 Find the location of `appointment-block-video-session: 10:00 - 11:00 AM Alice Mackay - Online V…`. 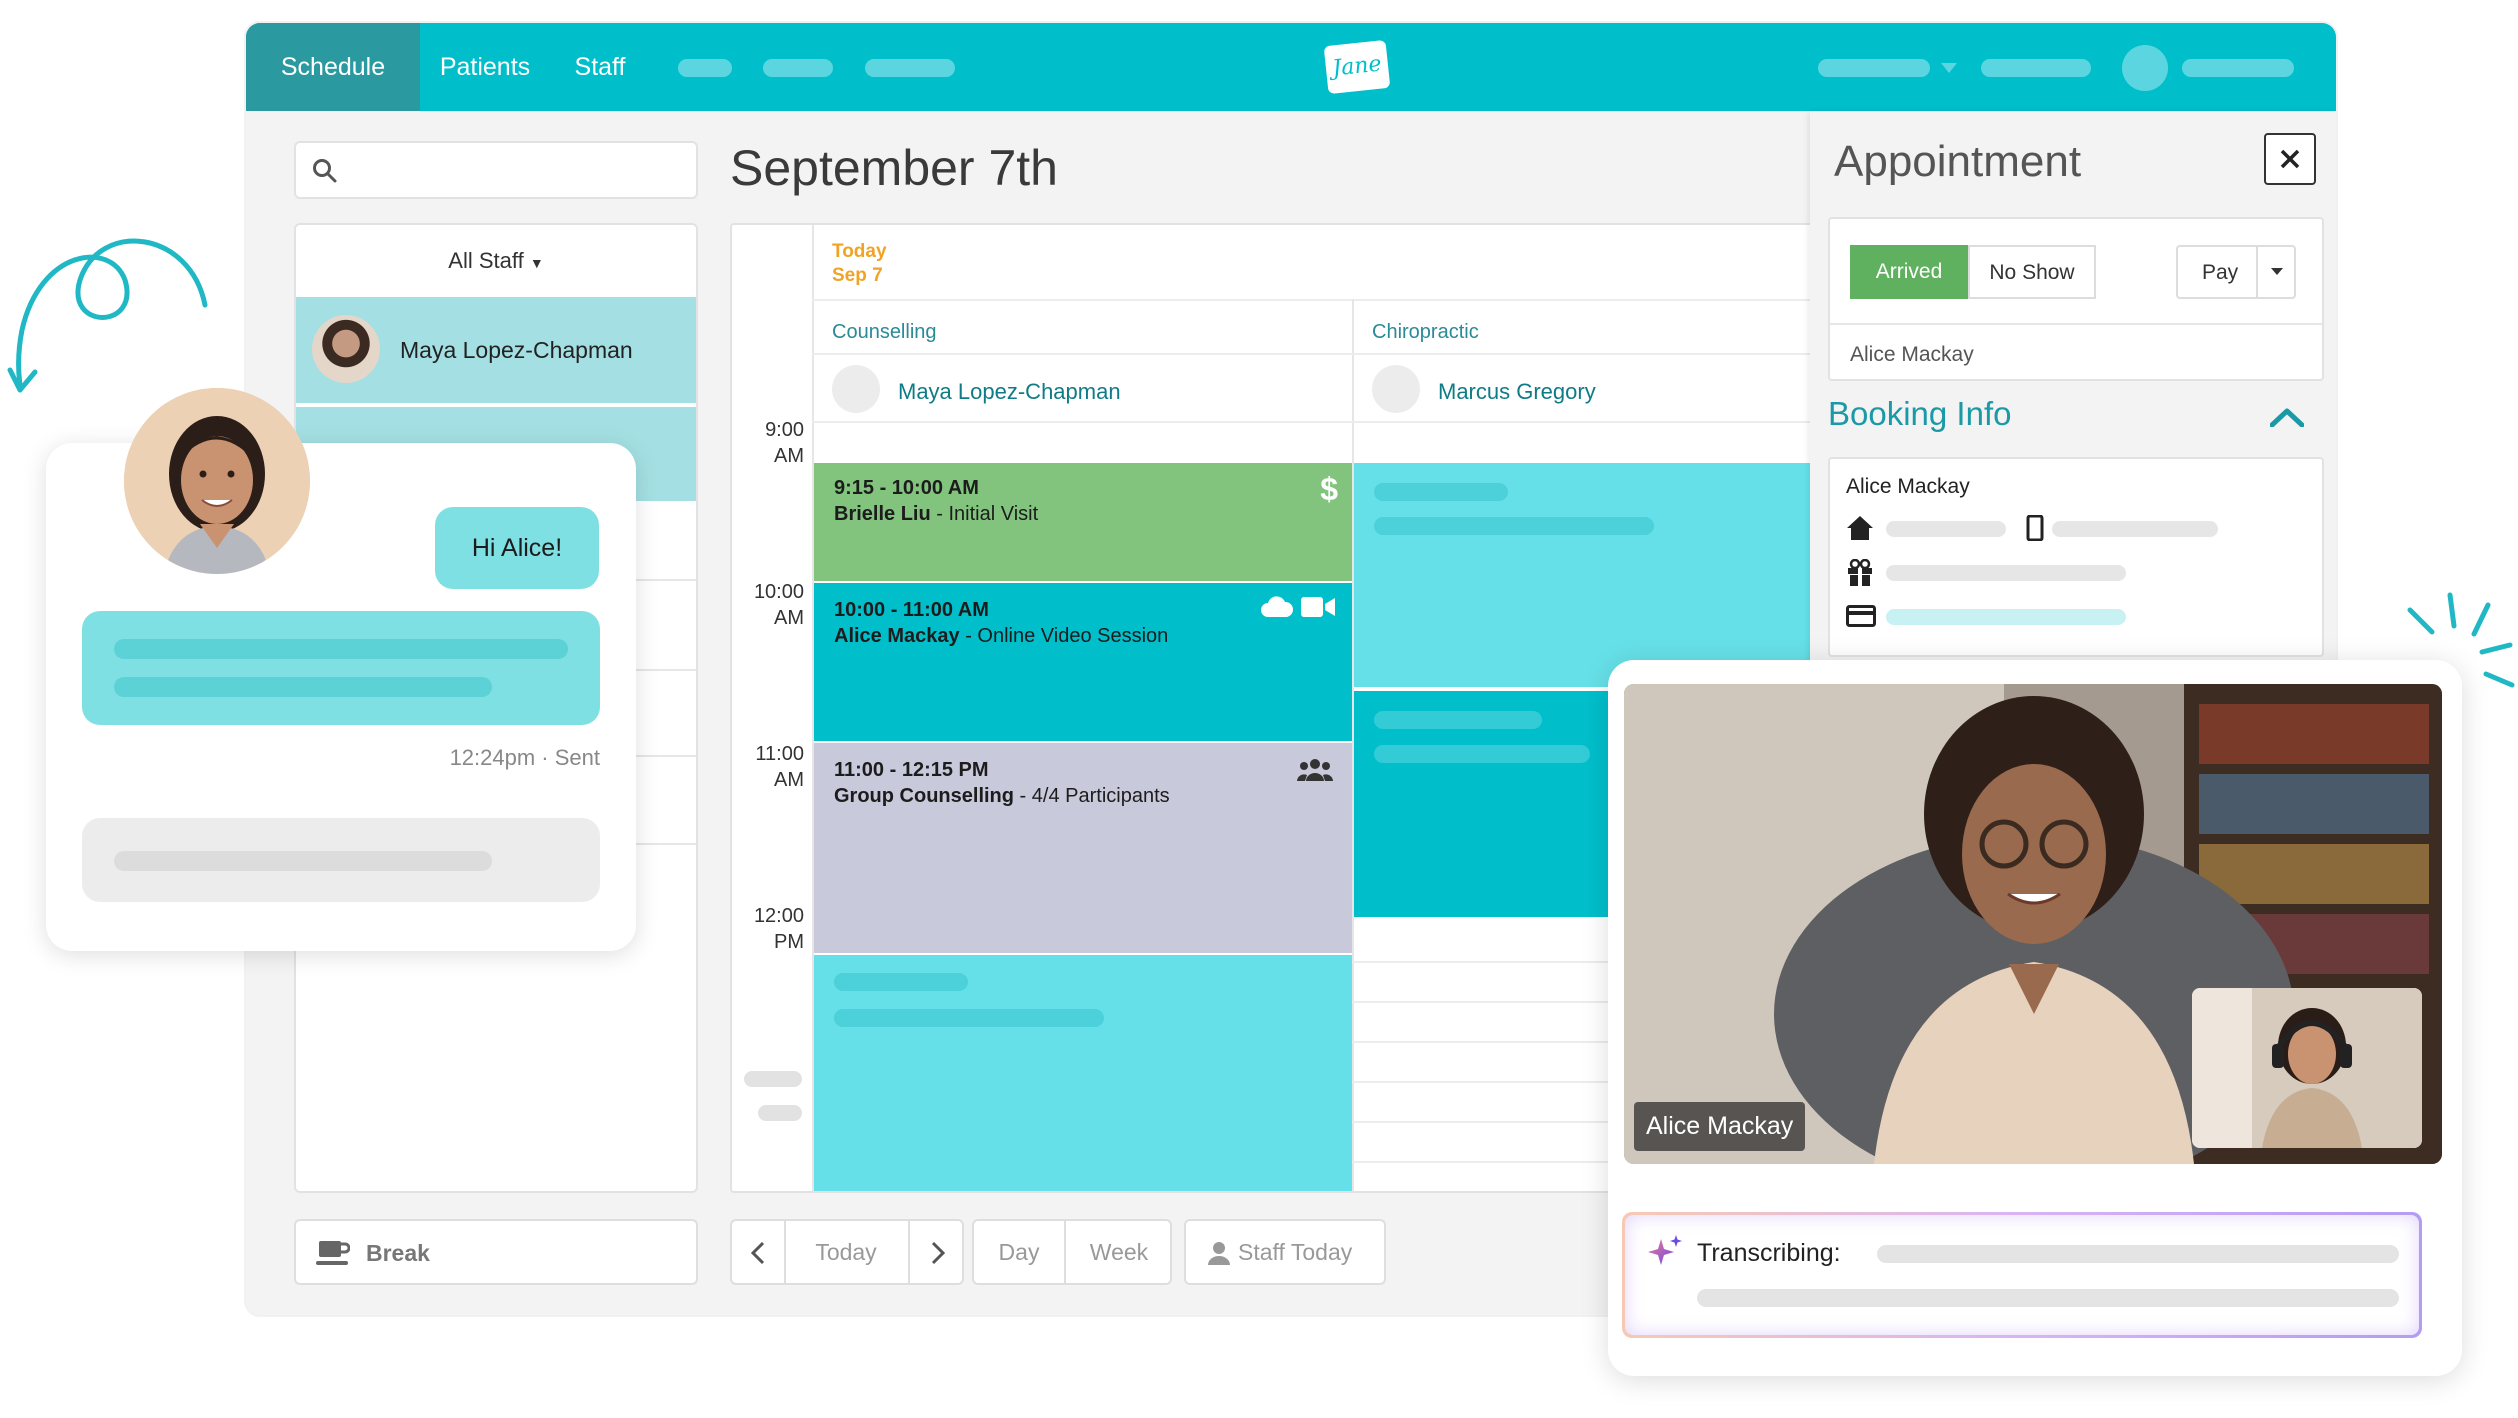

appointment-block-video-session: 10:00 - 11:00 AM Alice Mackay - Online V… is located at coordinates (1083, 662).